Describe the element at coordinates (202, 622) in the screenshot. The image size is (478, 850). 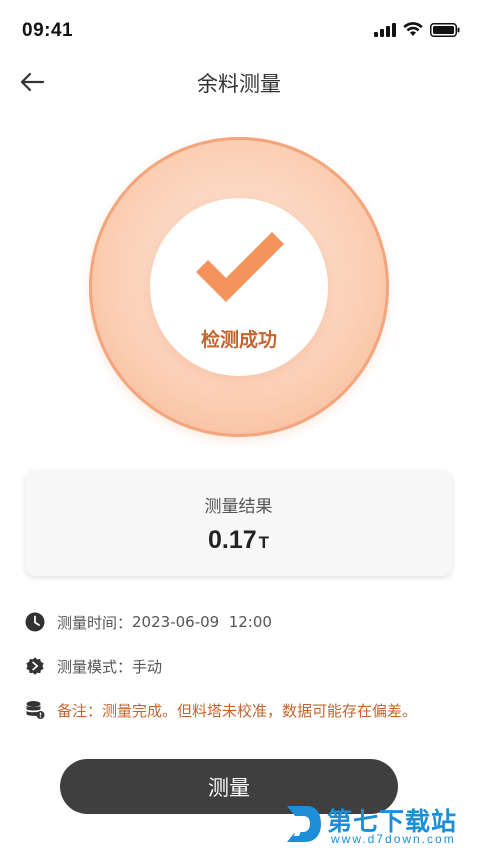
I see `time-value: 2023-06-09 12:00` at that location.